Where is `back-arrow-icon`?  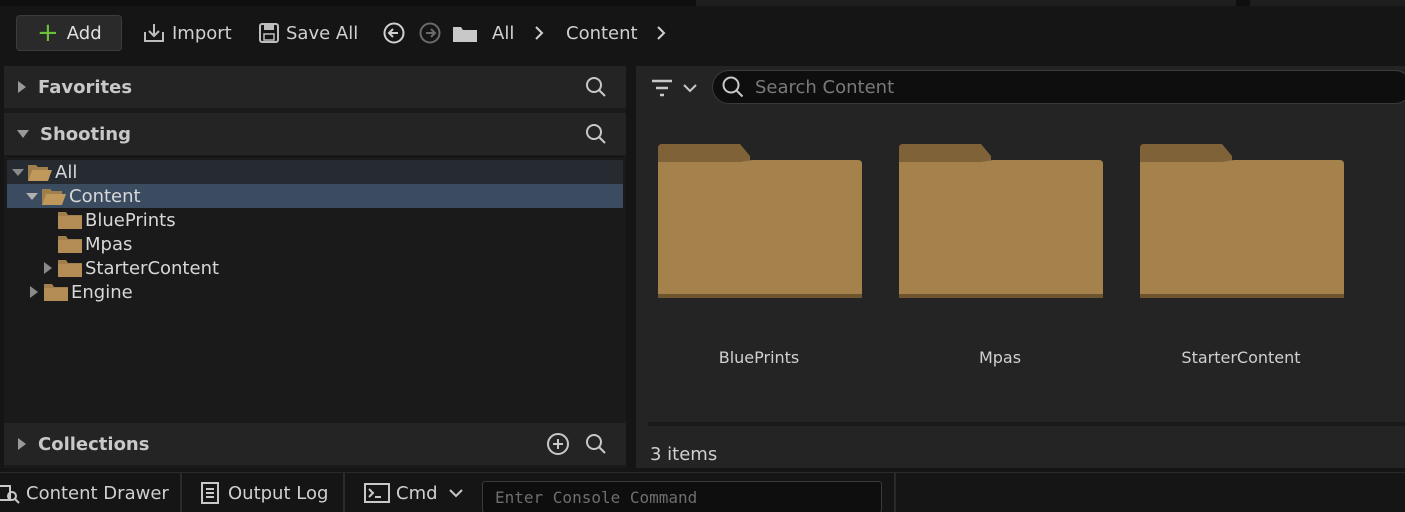
back-arrow-icon is located at coordinates (394, 33).